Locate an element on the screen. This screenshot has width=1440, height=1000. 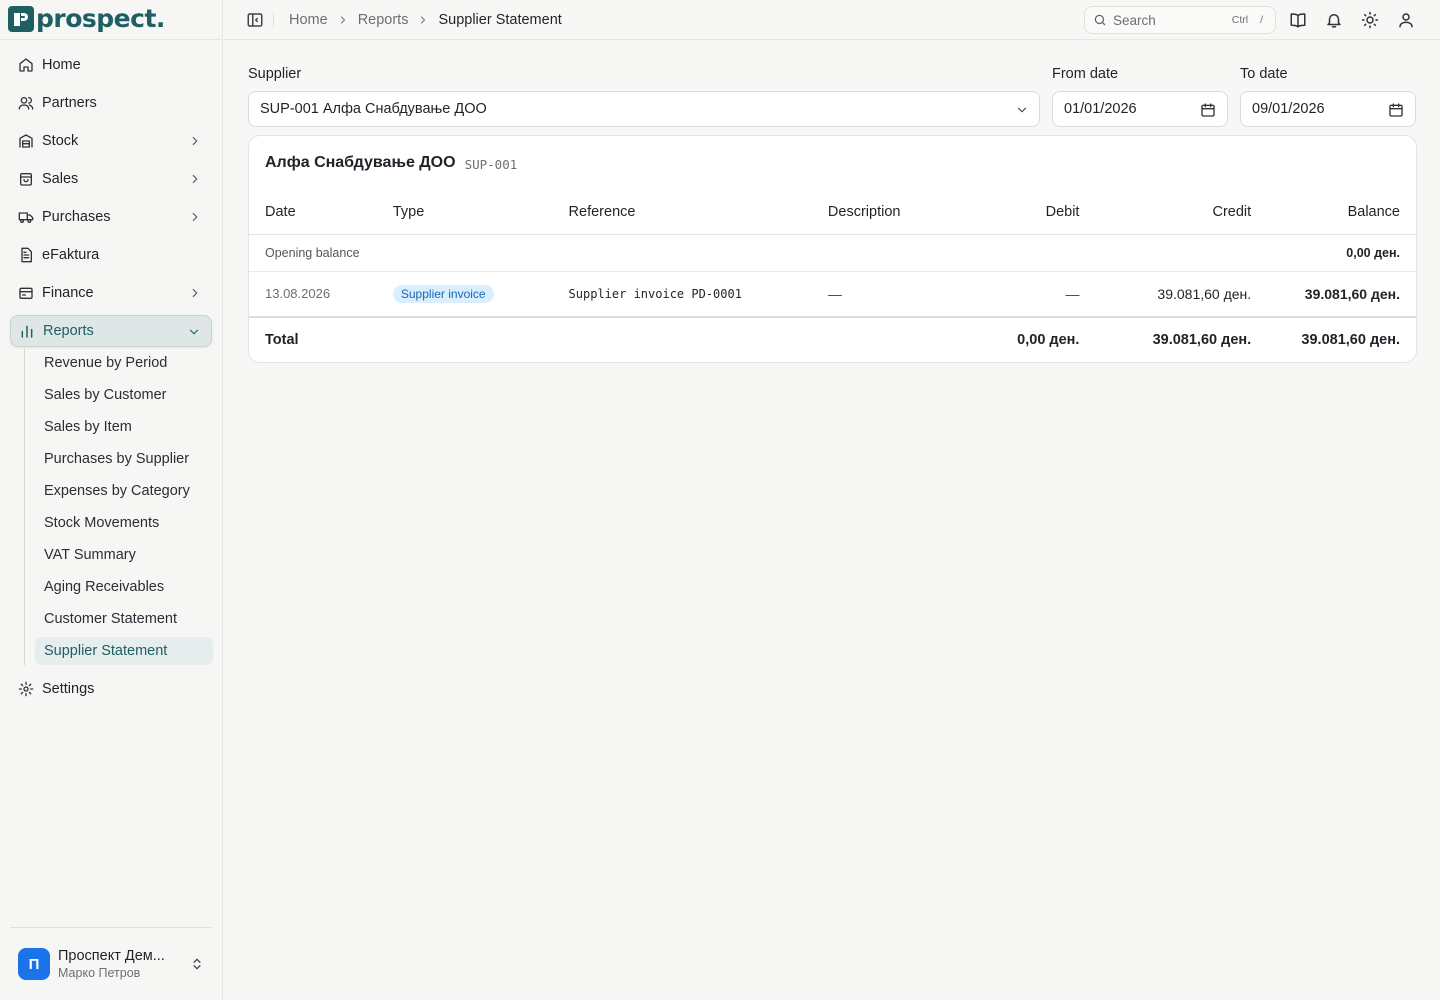
from-date-input: 01/01/2026 is located at coordinates (1140, 109).